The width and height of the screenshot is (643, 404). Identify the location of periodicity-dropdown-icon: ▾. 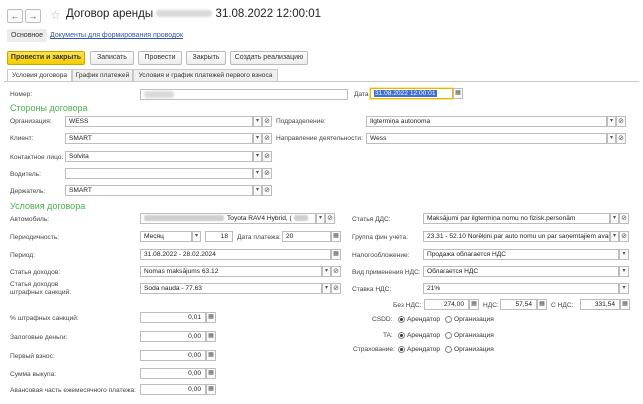
(196, 236).